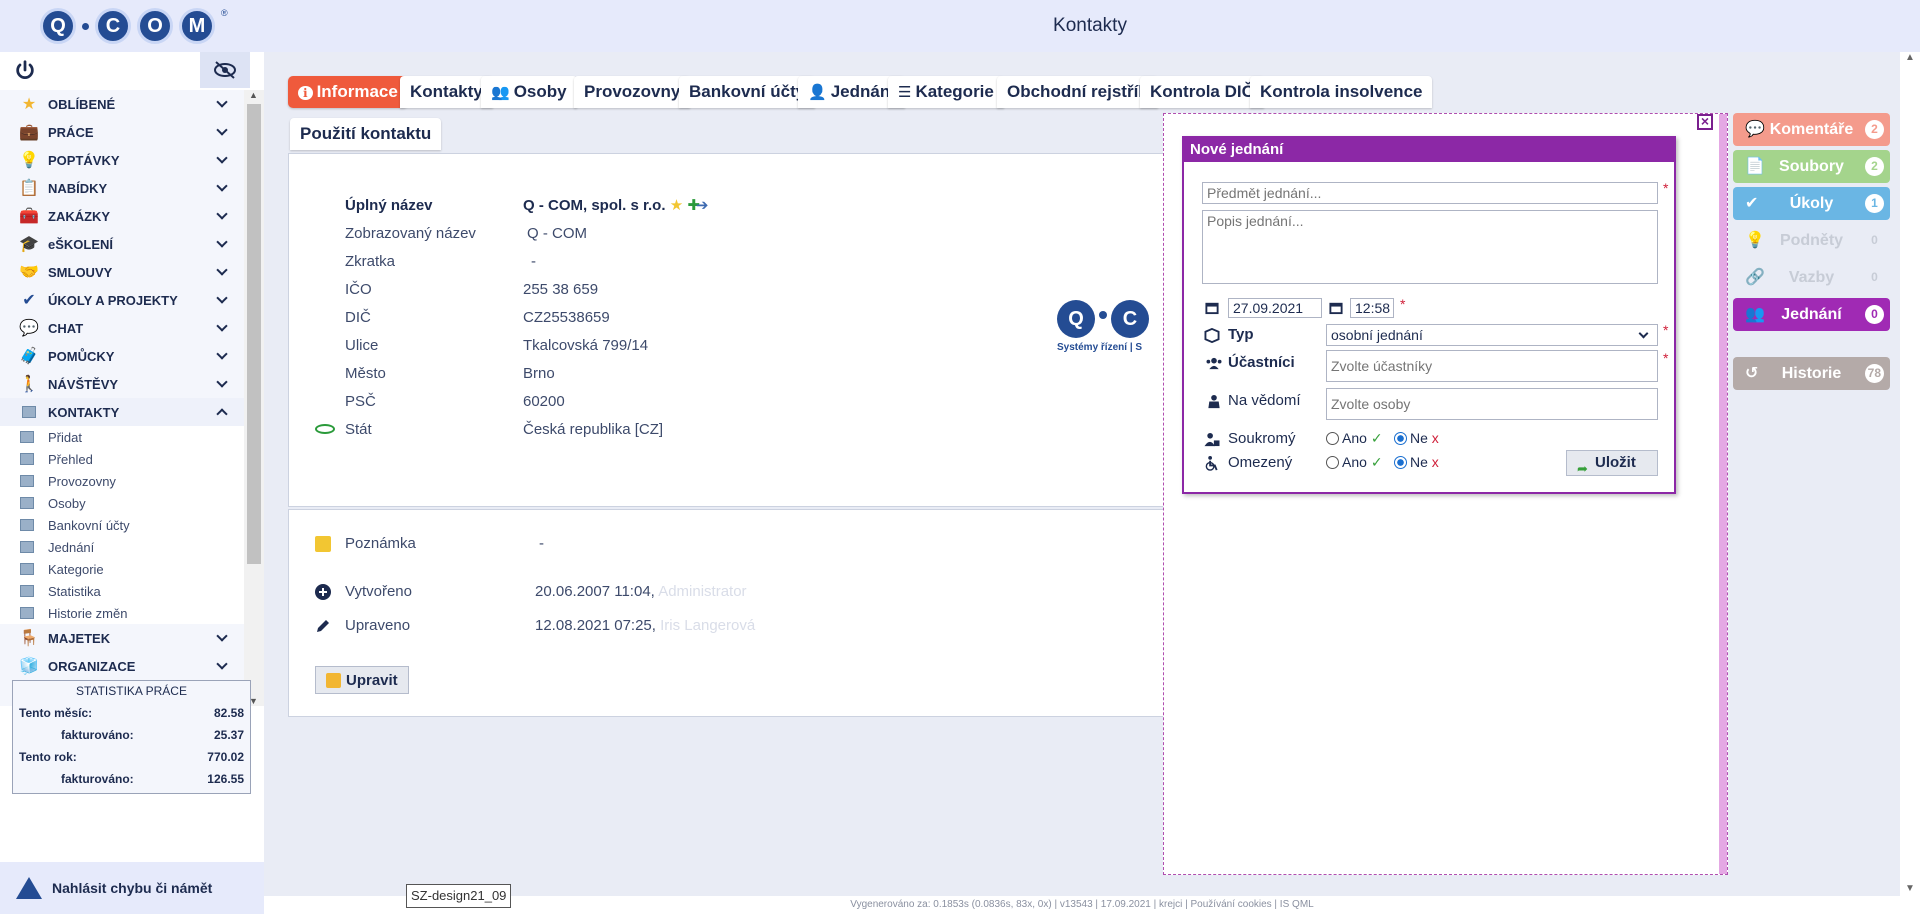 Image resolution: width=1920 pixels, height=914 pixels. Describe the element at coordinates (1910, 888) in the screenshot. I see `scroll-down-icon: ▼` at that location.